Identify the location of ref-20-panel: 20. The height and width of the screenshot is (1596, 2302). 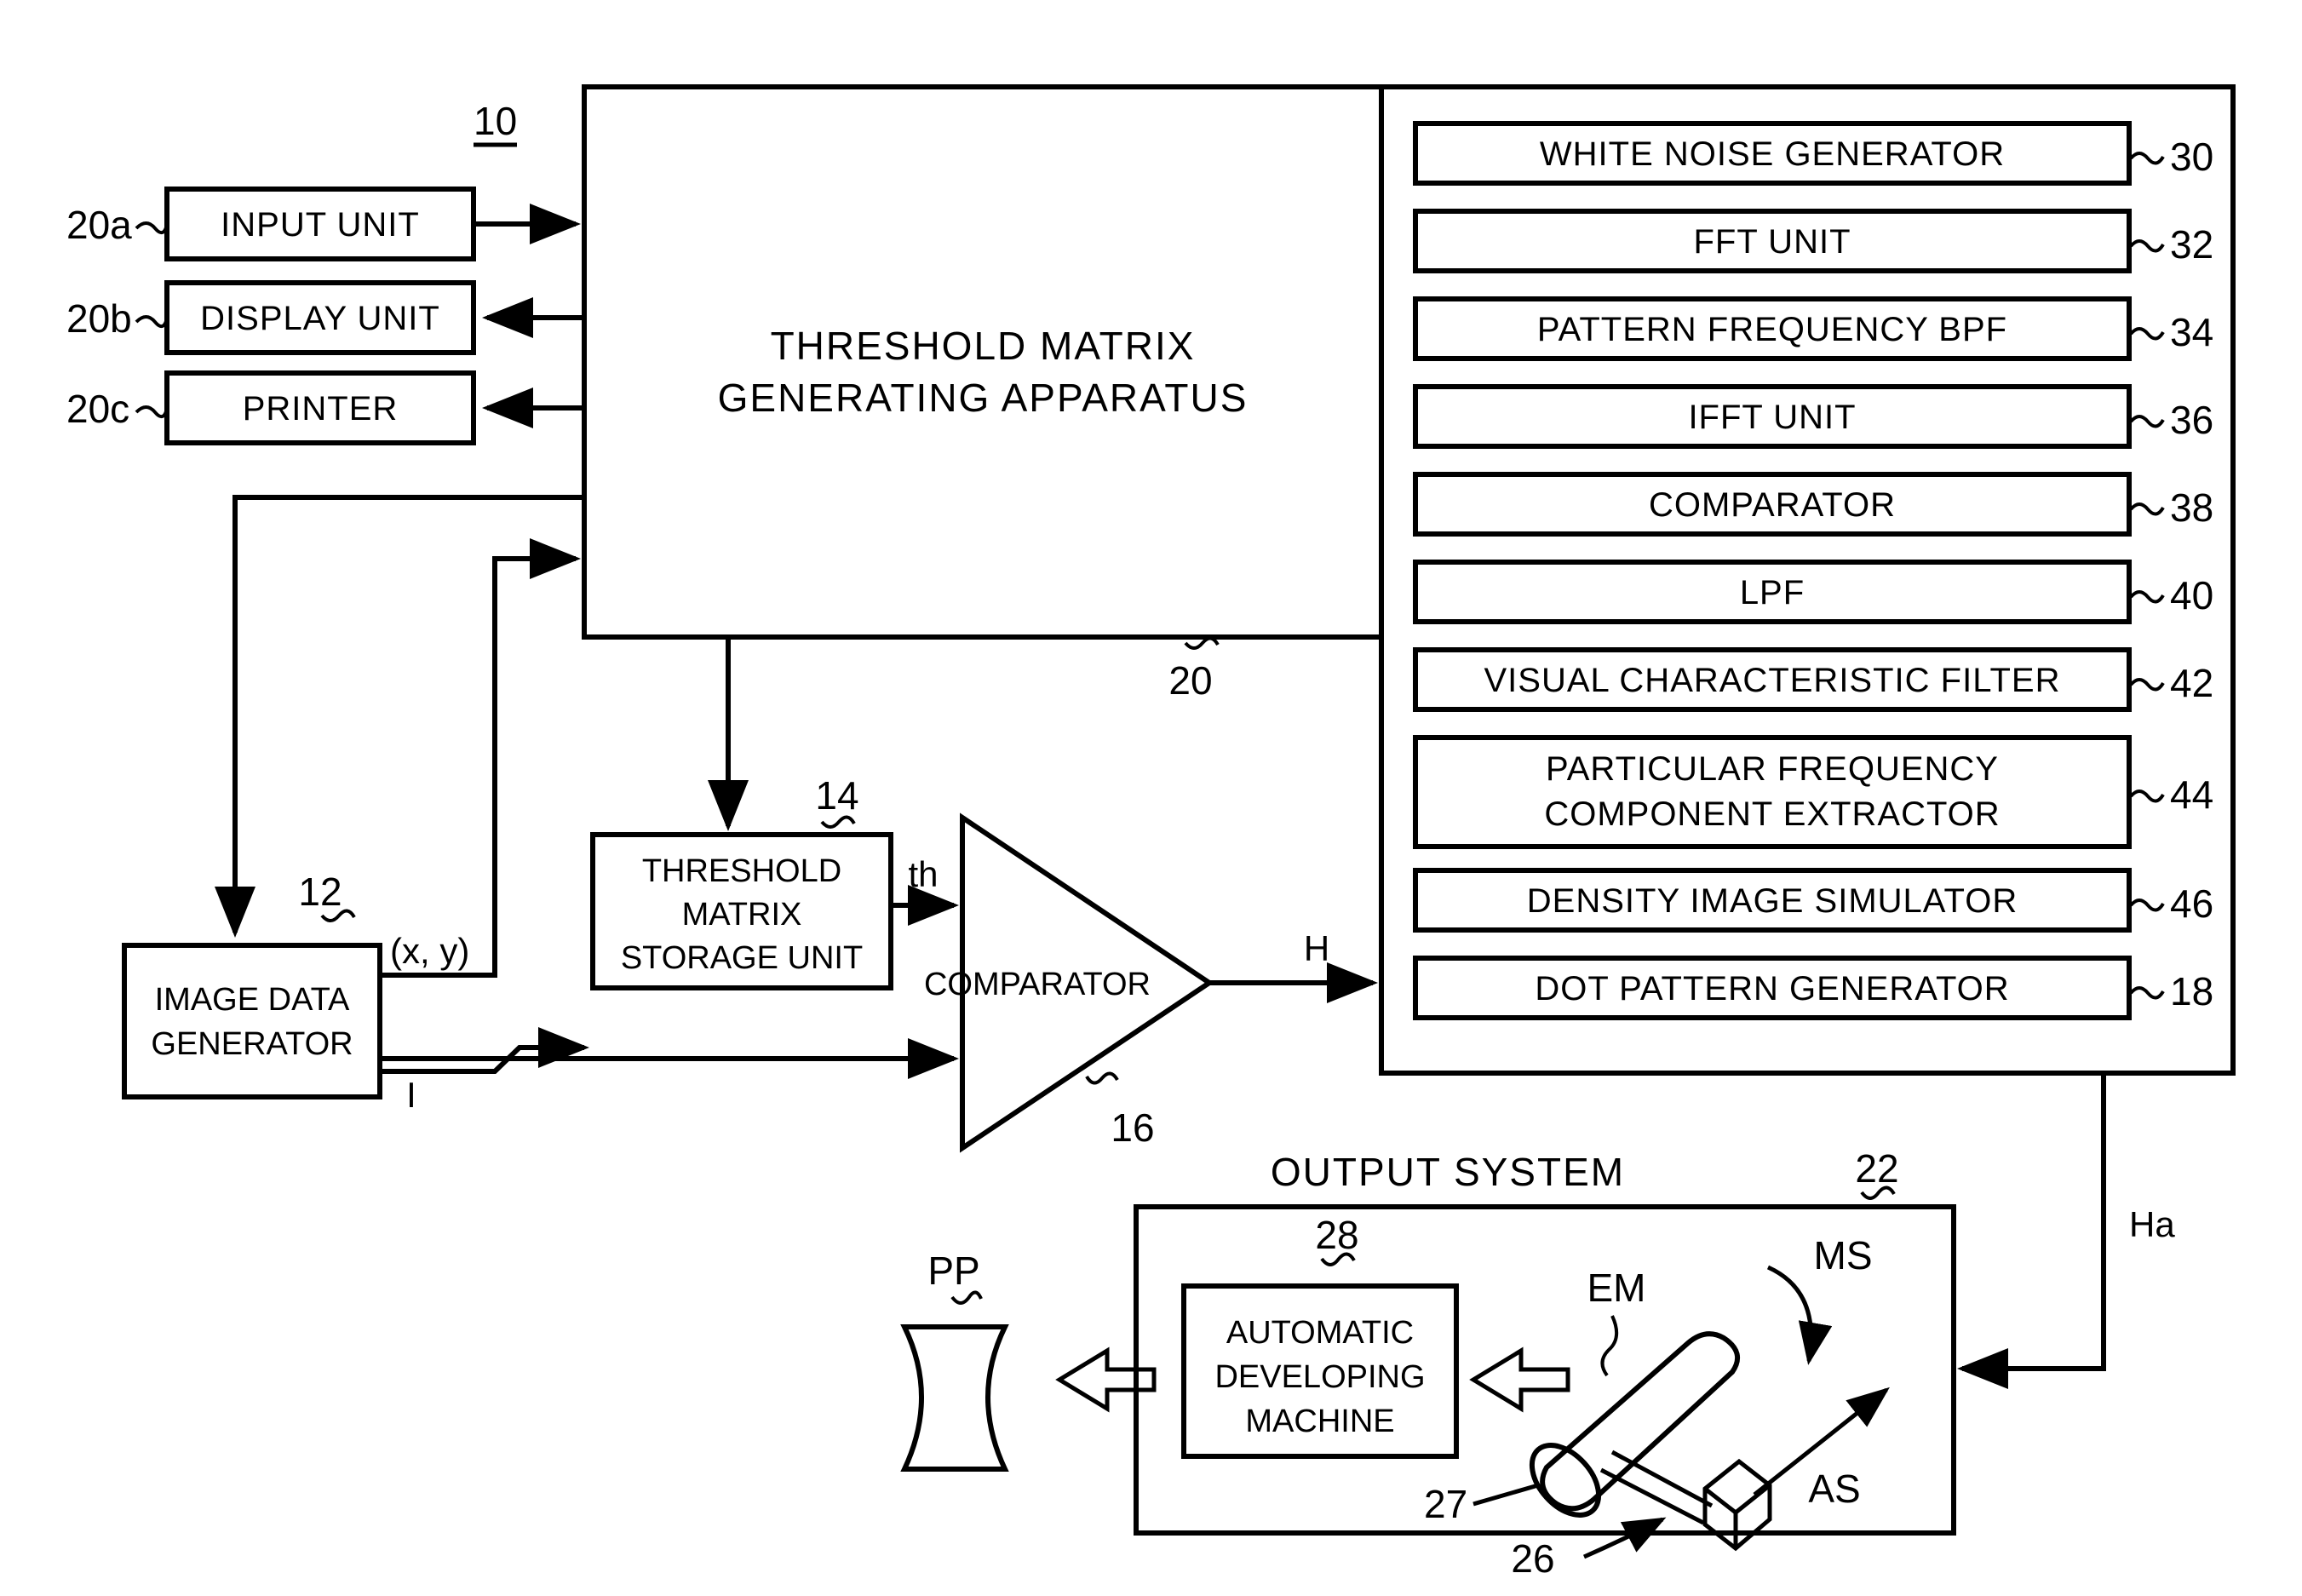
(1190, 680).